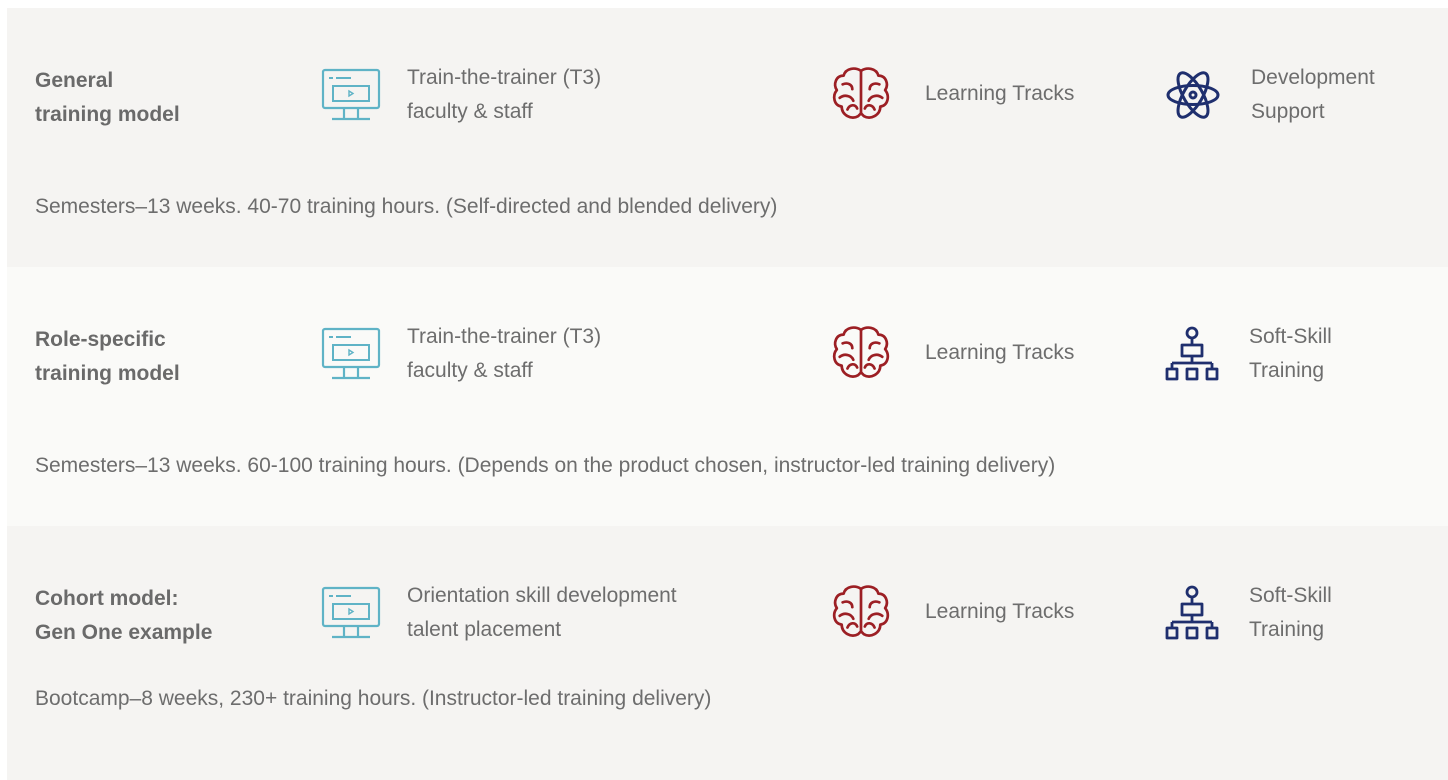  I want to click on feature-development-support: Development Support, so click(1306, 95).